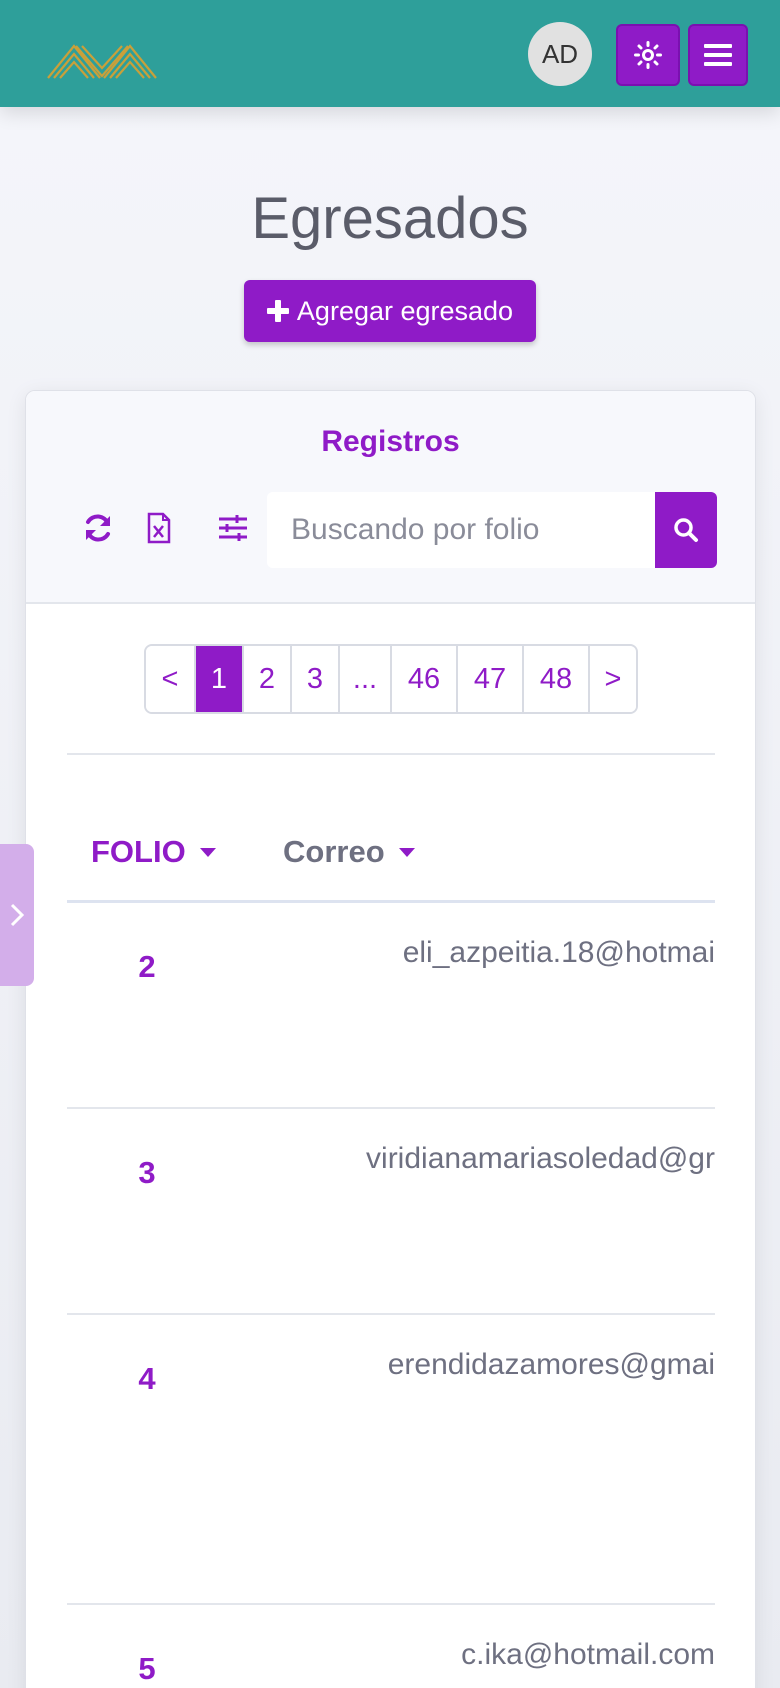 This screenshot has height=1688, width=780. I want to click on refresh-icon, so click(98, 528).